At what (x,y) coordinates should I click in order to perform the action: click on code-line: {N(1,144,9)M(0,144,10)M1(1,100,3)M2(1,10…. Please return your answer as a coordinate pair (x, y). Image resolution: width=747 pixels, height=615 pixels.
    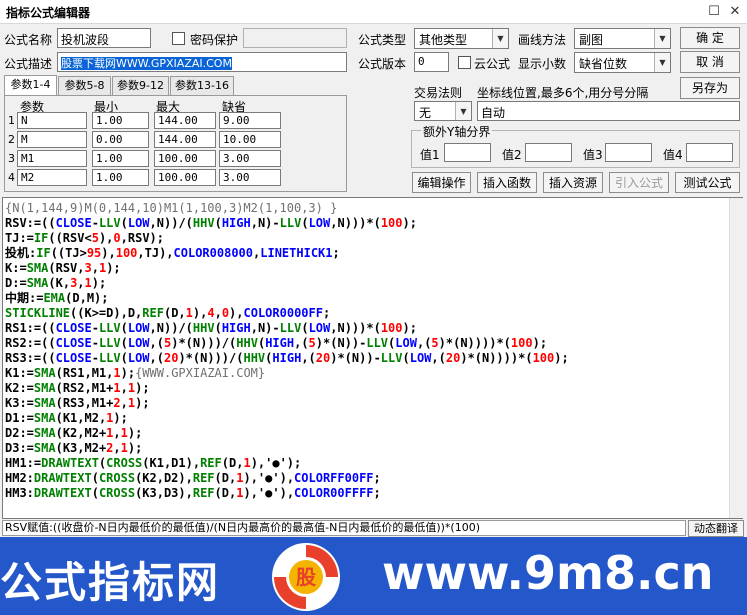
    Looking at the image, I should click on (171, 208).